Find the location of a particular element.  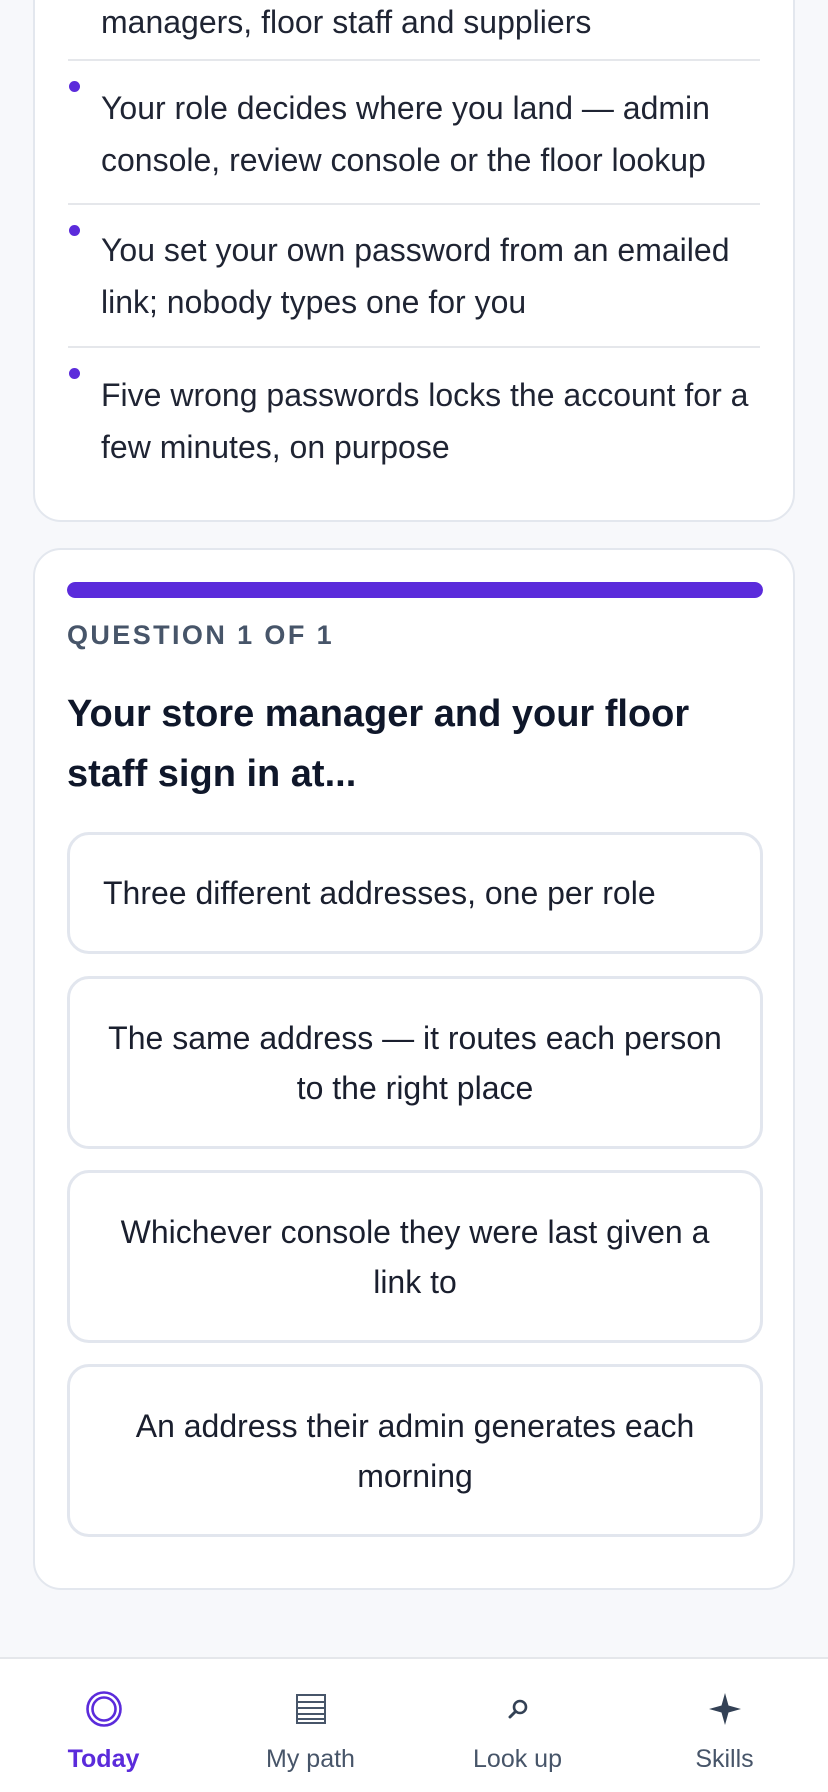

nav-item-look-up: Look up is located at coordinates (517, 1725).